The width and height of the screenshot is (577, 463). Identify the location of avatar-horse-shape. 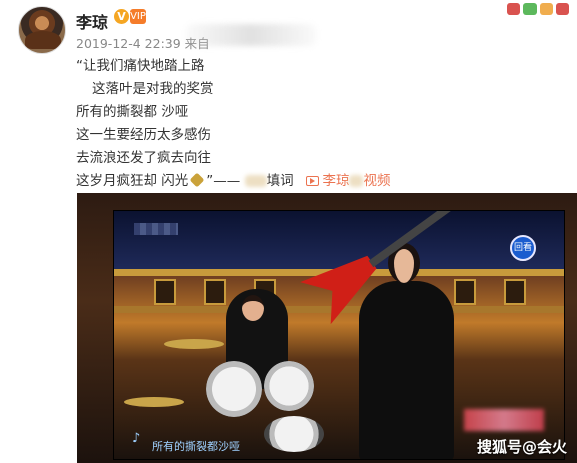
(43, 40).